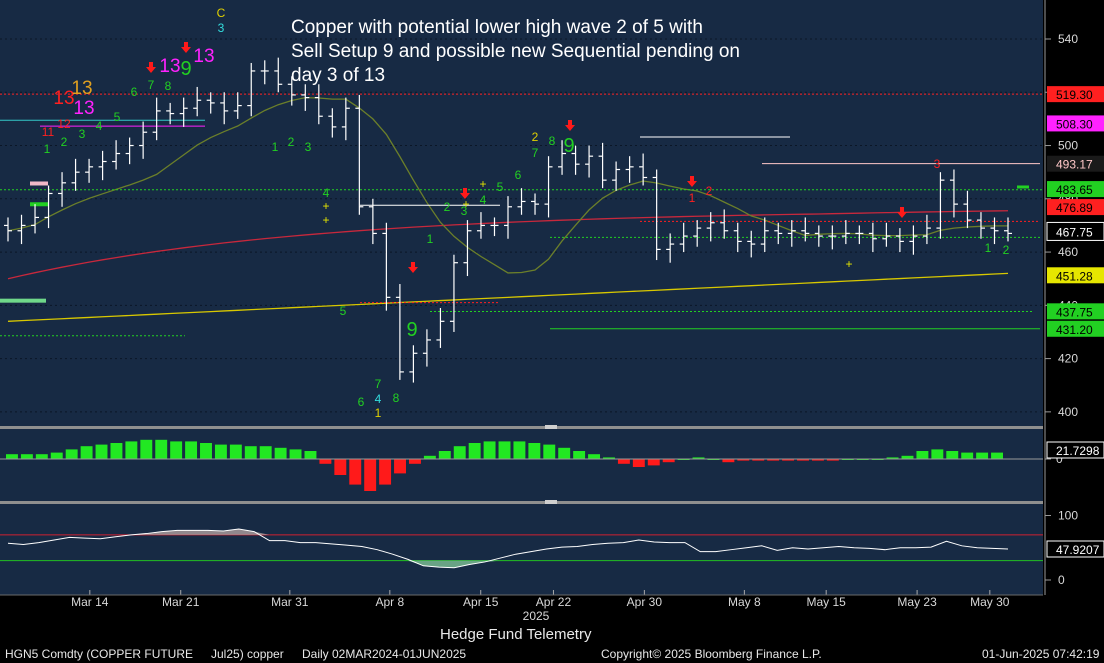 This screenshot has height=663, width=1104. Describe the element at coordinates (552, 141) in the screenshot. I see `seq-count-37: 8` at that location.